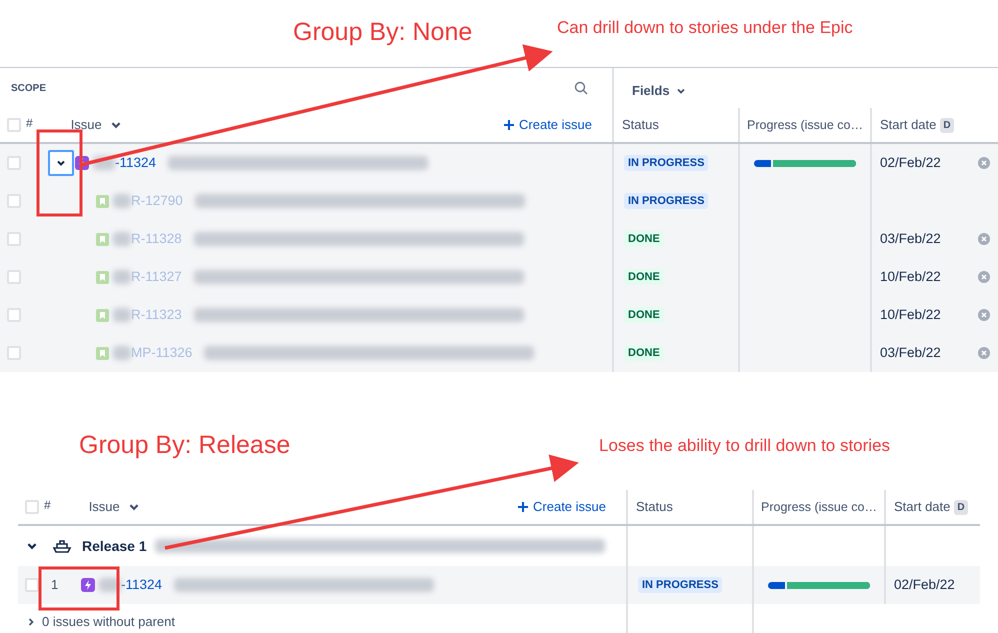 The width and height of the screenshot is (998, 633). What do you see at coordinates (745, 446) in the screenshot?
I see `annotation-note: Loses the ability to drill down to stories` at bounding box center [745, 446].